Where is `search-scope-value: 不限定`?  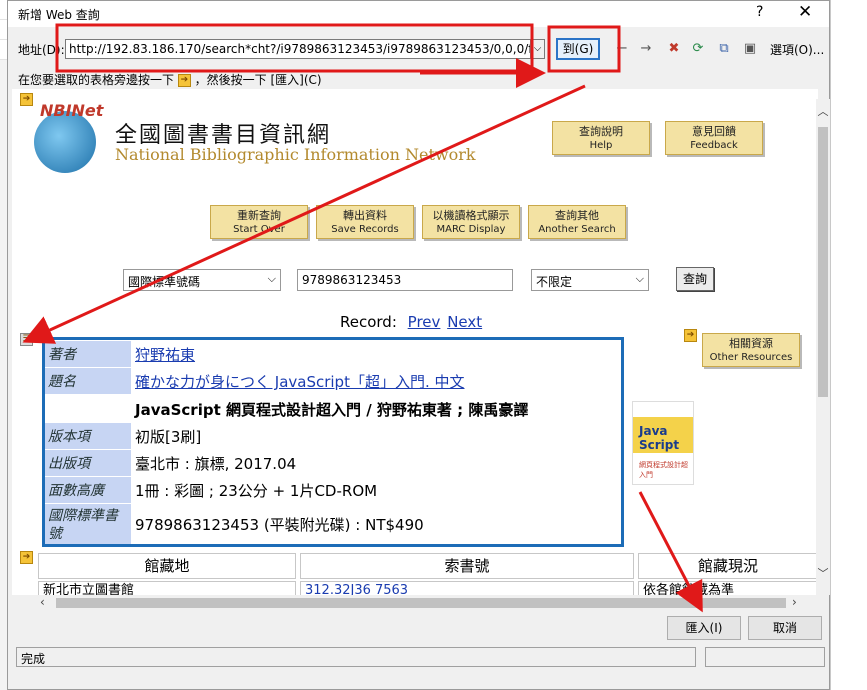
search-scope-value: 不限定 is located at coordinates (554, 282).